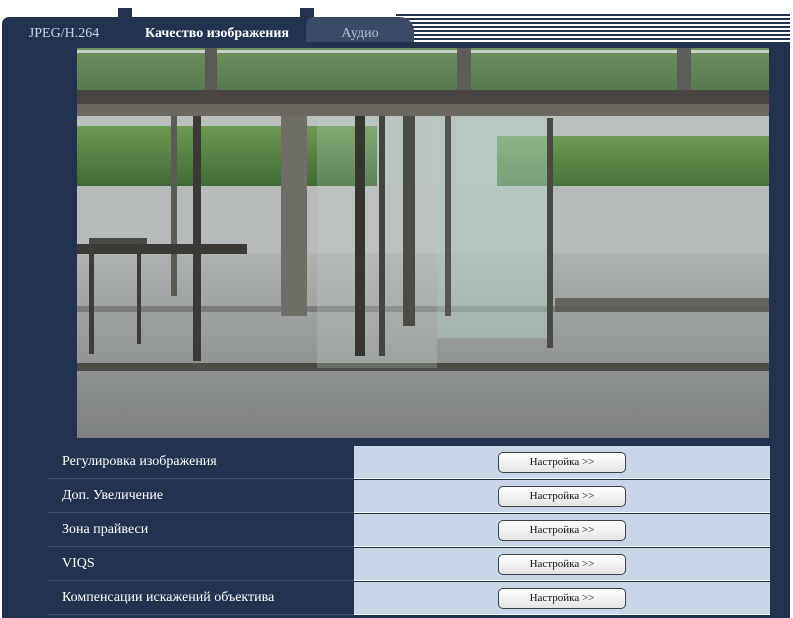 Image resolution: width=793 pixels, height=618 pixels. I want to click on settings-row-viqs: VIQS Настройка >>, so click(409, 564).